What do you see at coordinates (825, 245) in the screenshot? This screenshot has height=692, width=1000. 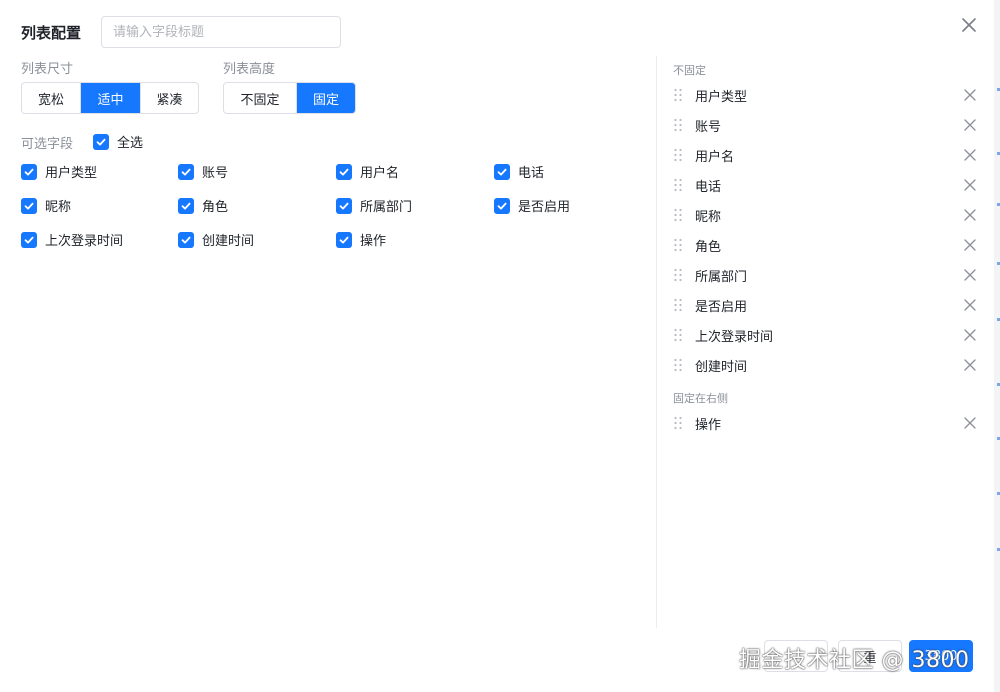 I see `column-row: 角色` at bounding box center [825, 245].